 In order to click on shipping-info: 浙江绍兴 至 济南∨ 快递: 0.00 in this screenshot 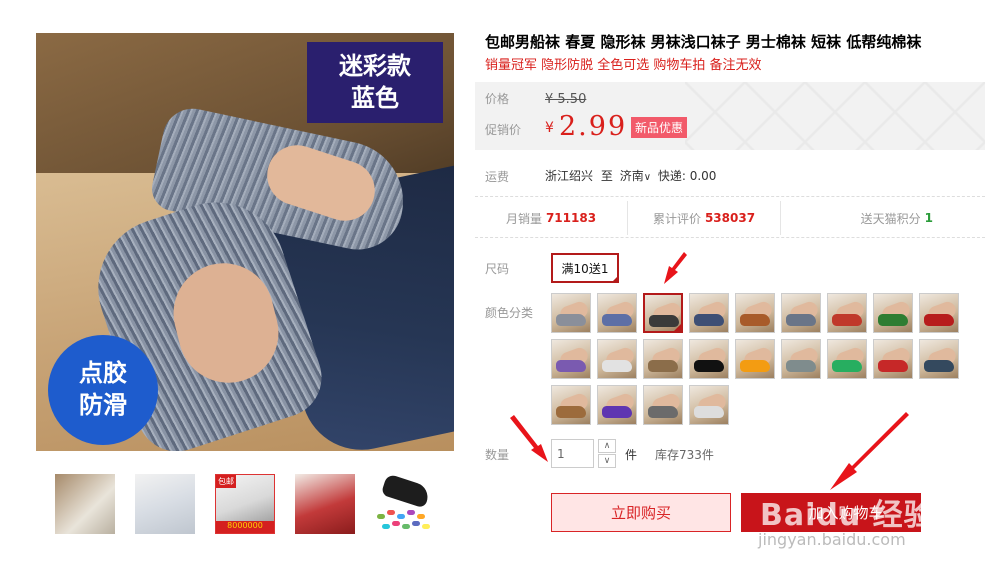, I will do `click(630, 175)`.